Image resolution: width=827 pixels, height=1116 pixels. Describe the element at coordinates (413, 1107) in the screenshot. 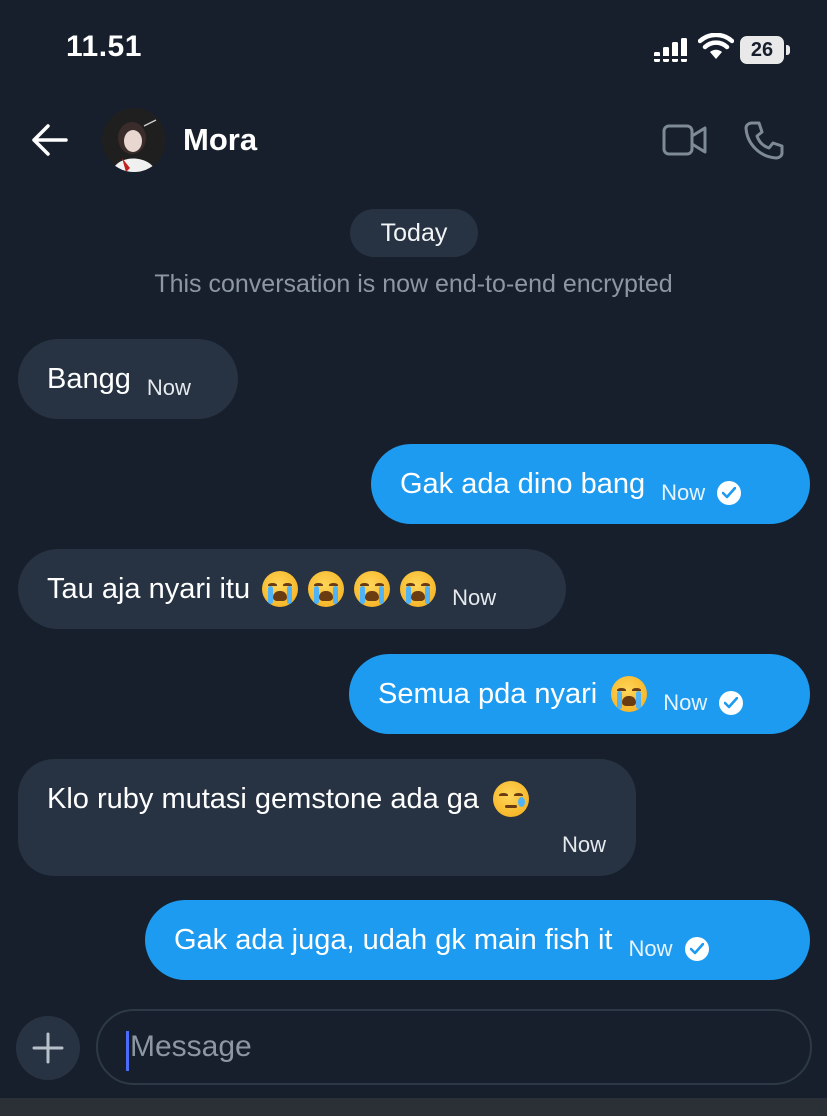

I see `bottom-bar` at that location.